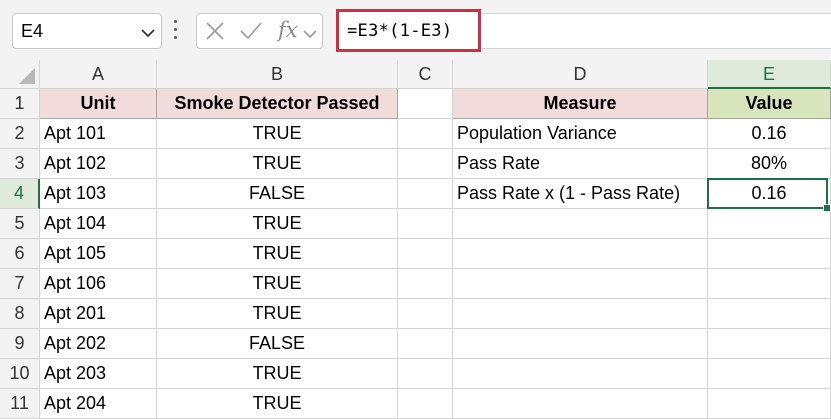 The image size is (831, 419). I want to click on cell-e10, so click(769, 374).